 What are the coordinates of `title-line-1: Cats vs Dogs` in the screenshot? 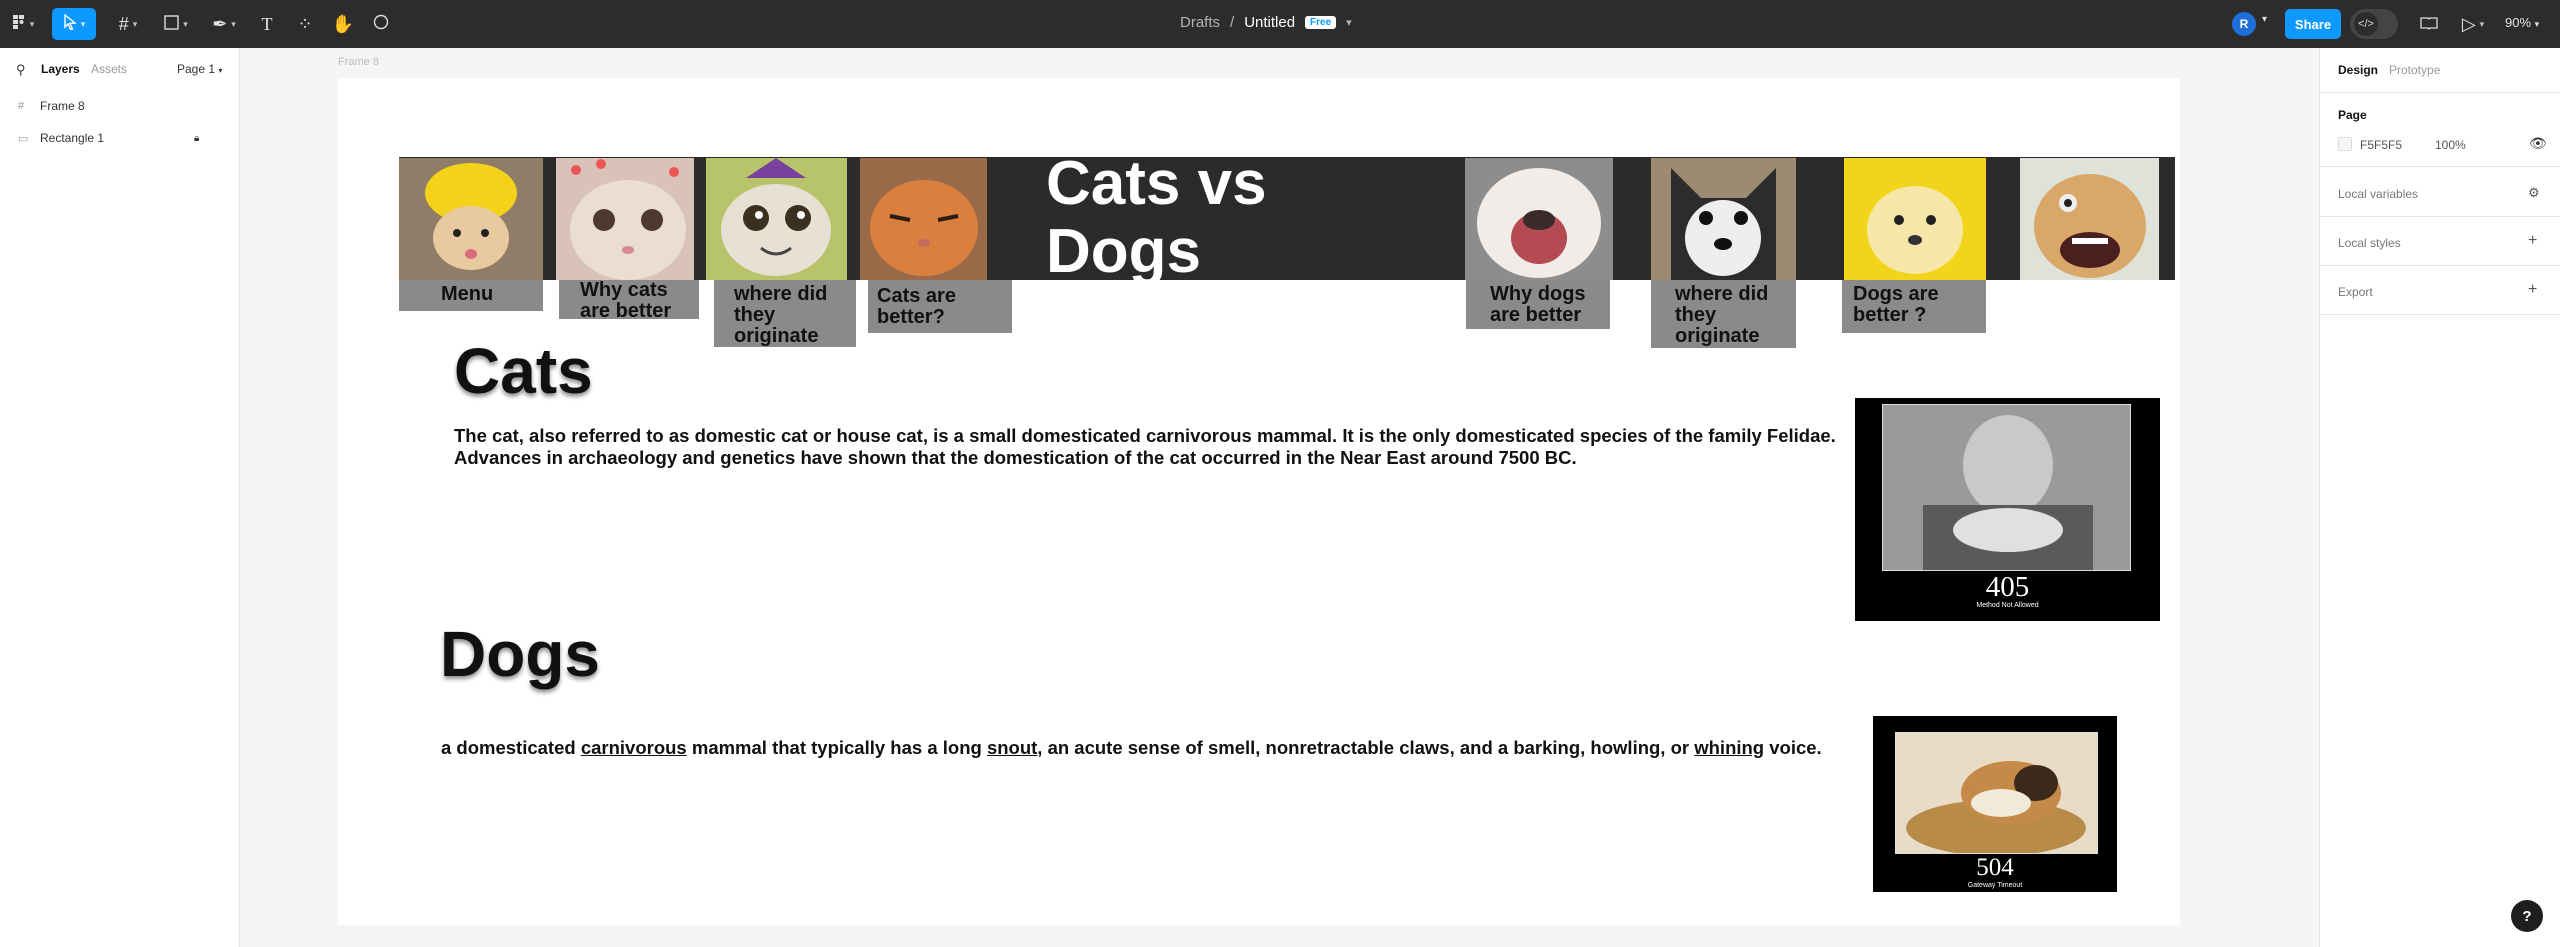 It's located at (1166, 218).